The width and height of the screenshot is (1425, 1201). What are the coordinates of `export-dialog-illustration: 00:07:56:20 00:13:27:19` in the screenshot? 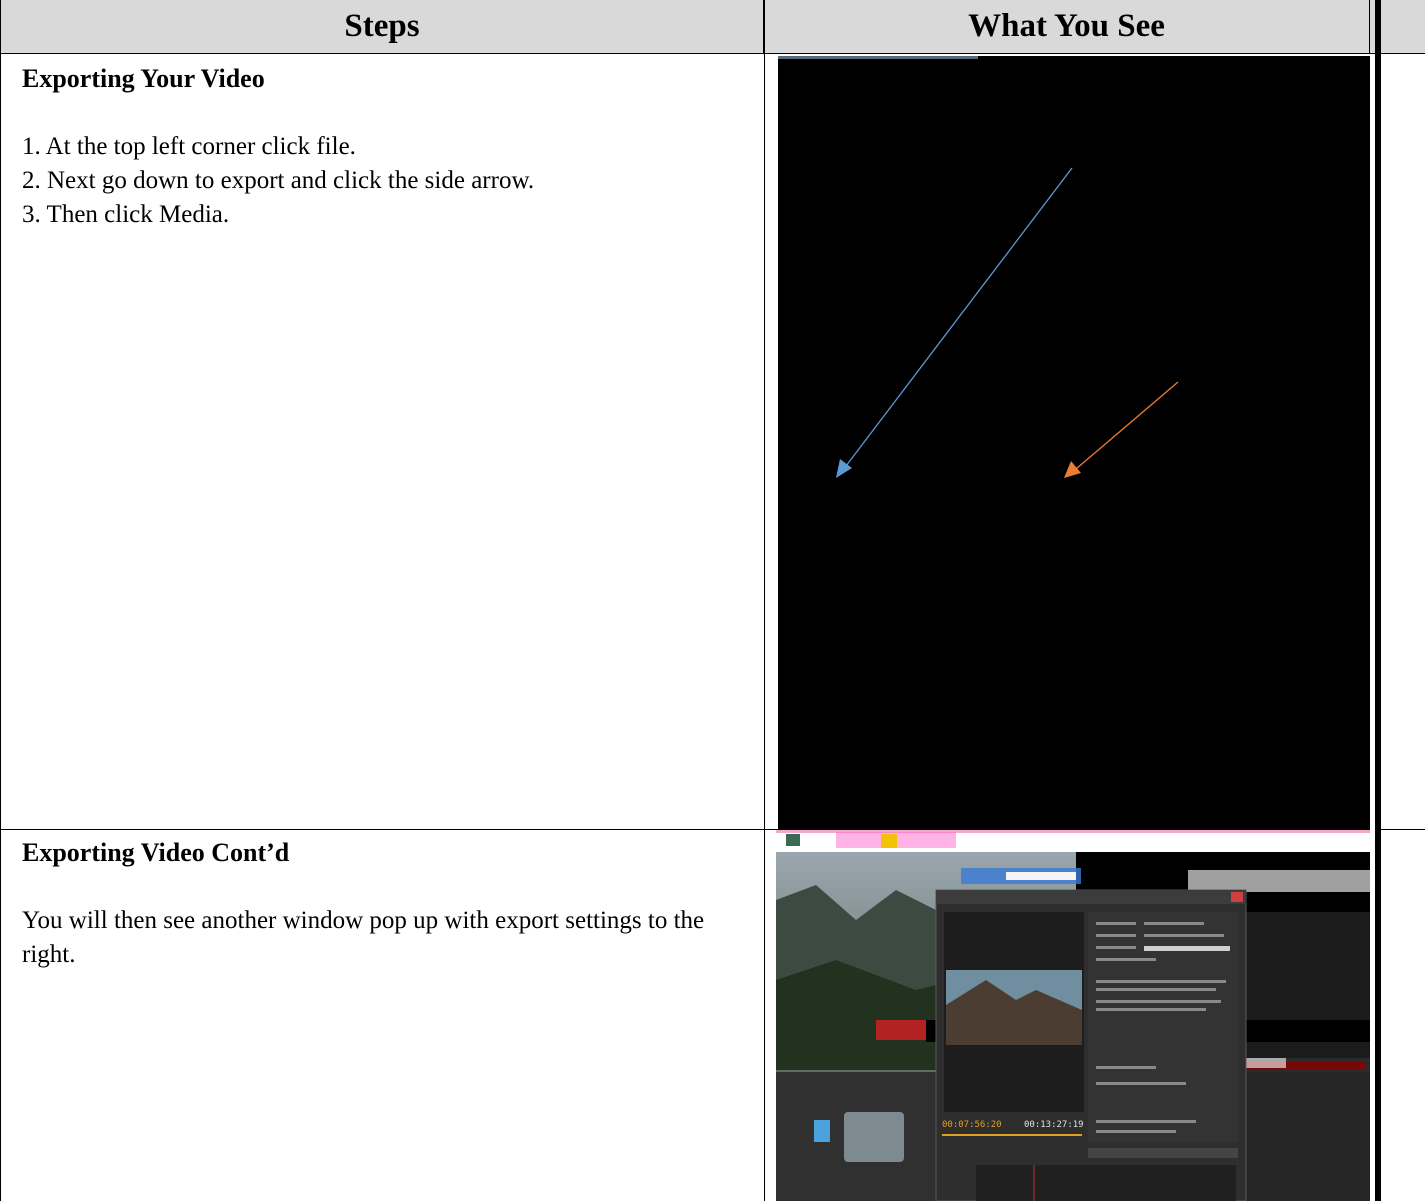 It's located at (1073, 1015).